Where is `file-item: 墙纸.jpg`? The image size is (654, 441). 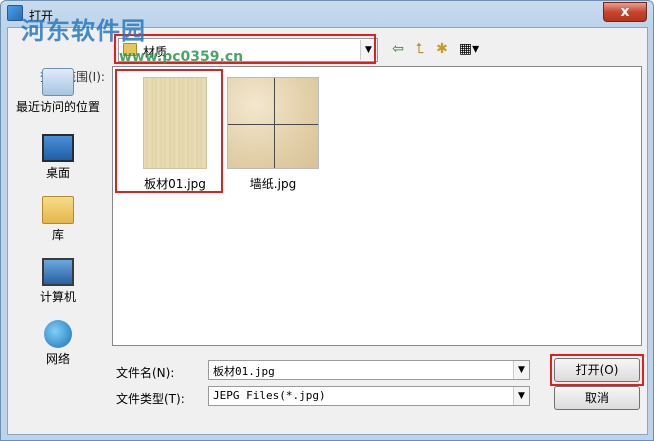
file-item: 墙纸.jpg is located at coordinates (273, 134).